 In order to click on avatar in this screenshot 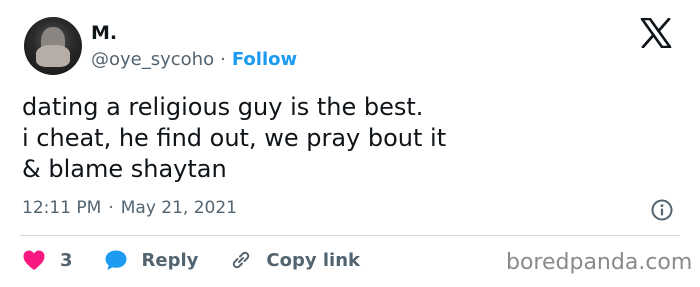, I will do `click(53, 46)`.